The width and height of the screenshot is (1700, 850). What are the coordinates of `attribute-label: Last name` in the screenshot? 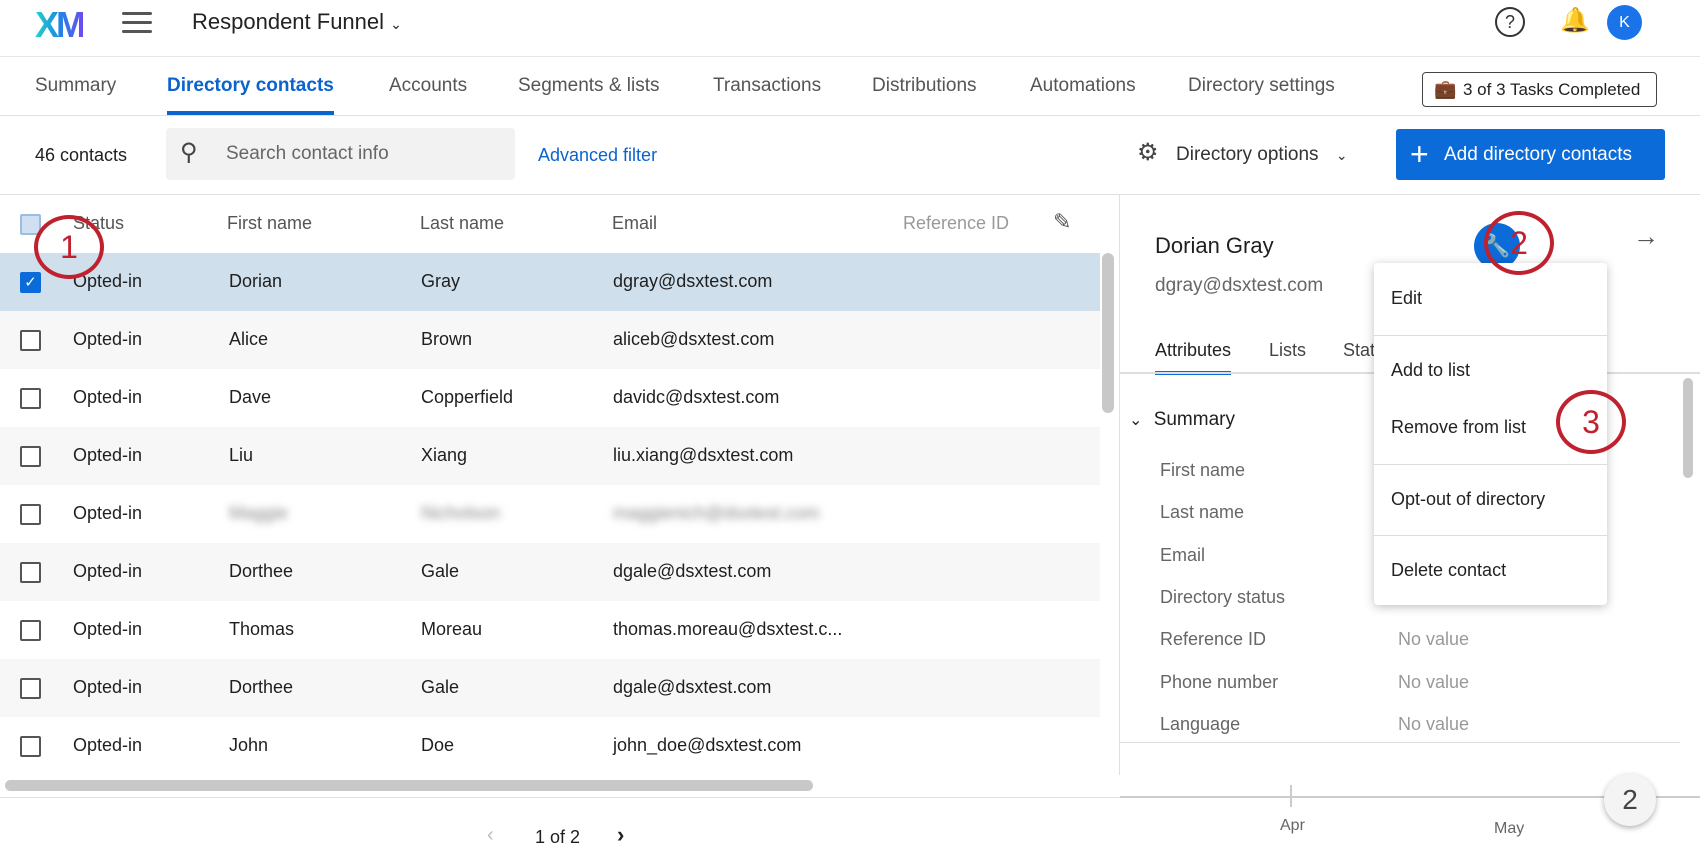 It's located at (1202, 512).